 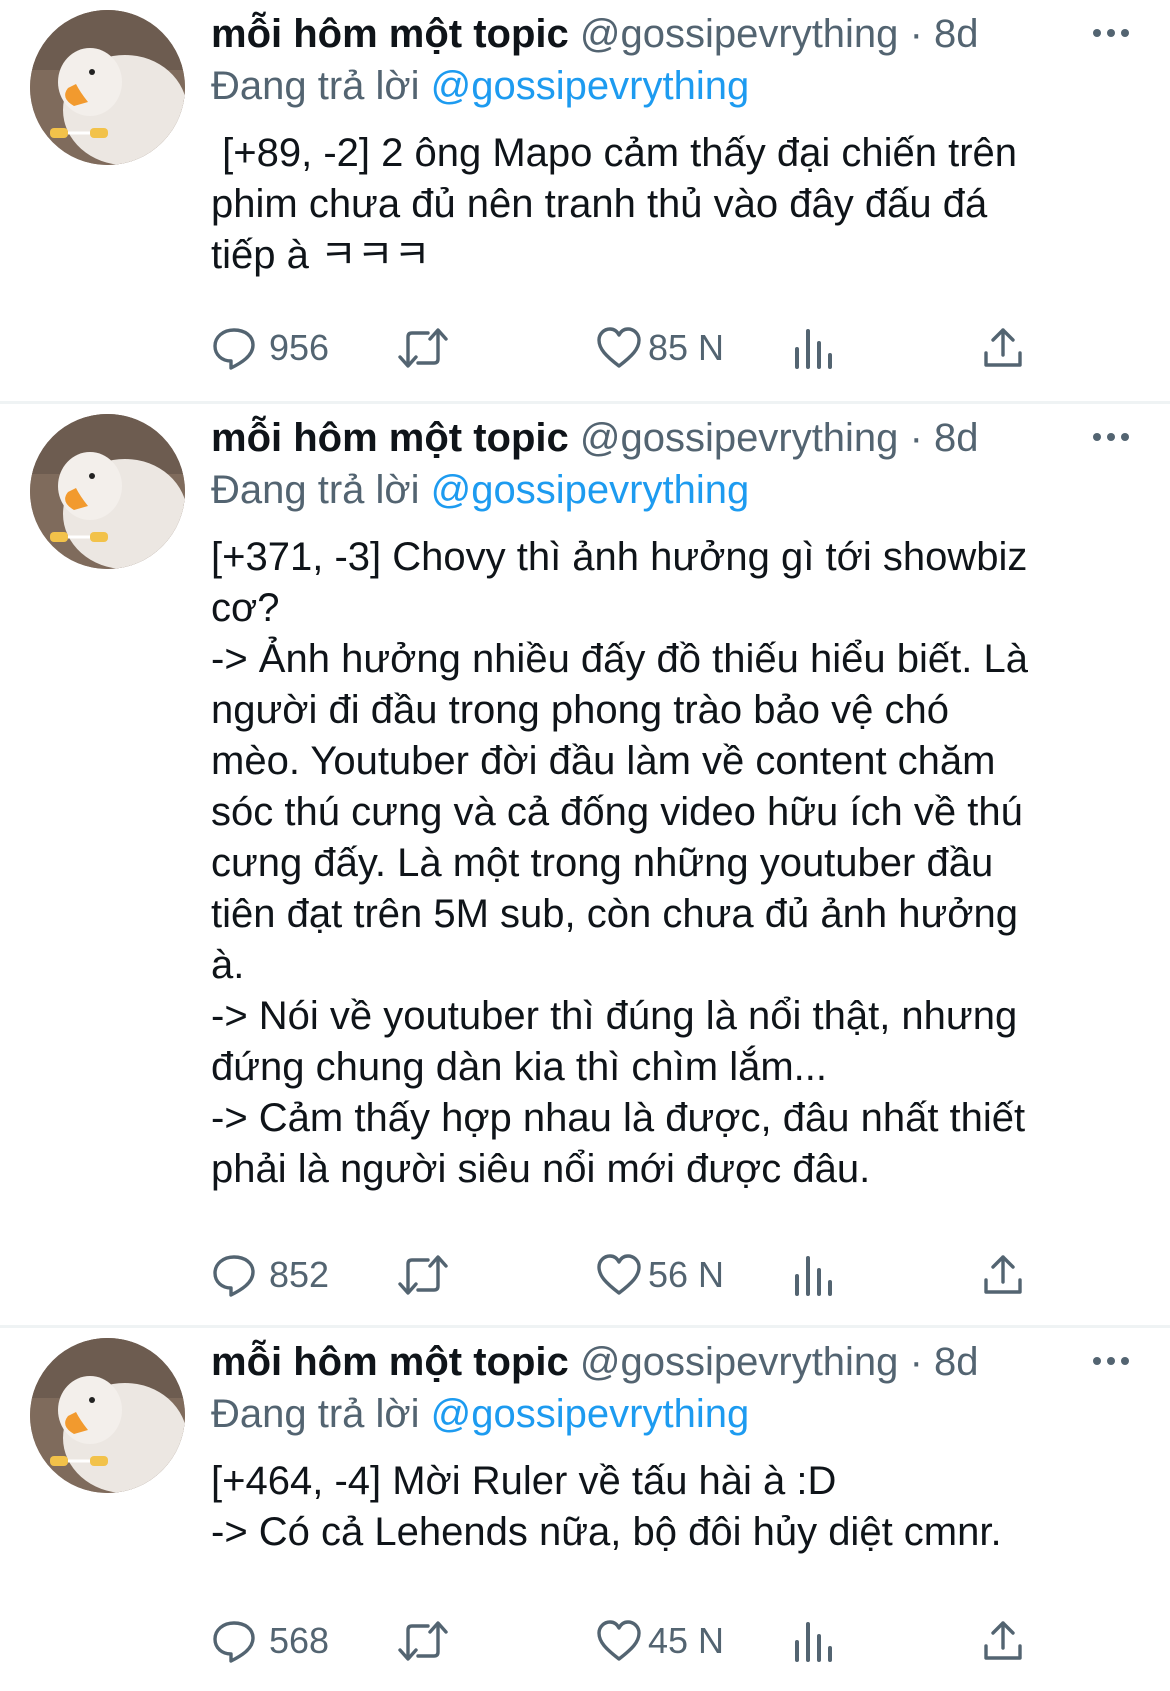 I want to click on tweet-actions: 568 45 N, so click(x=636, y=1641).